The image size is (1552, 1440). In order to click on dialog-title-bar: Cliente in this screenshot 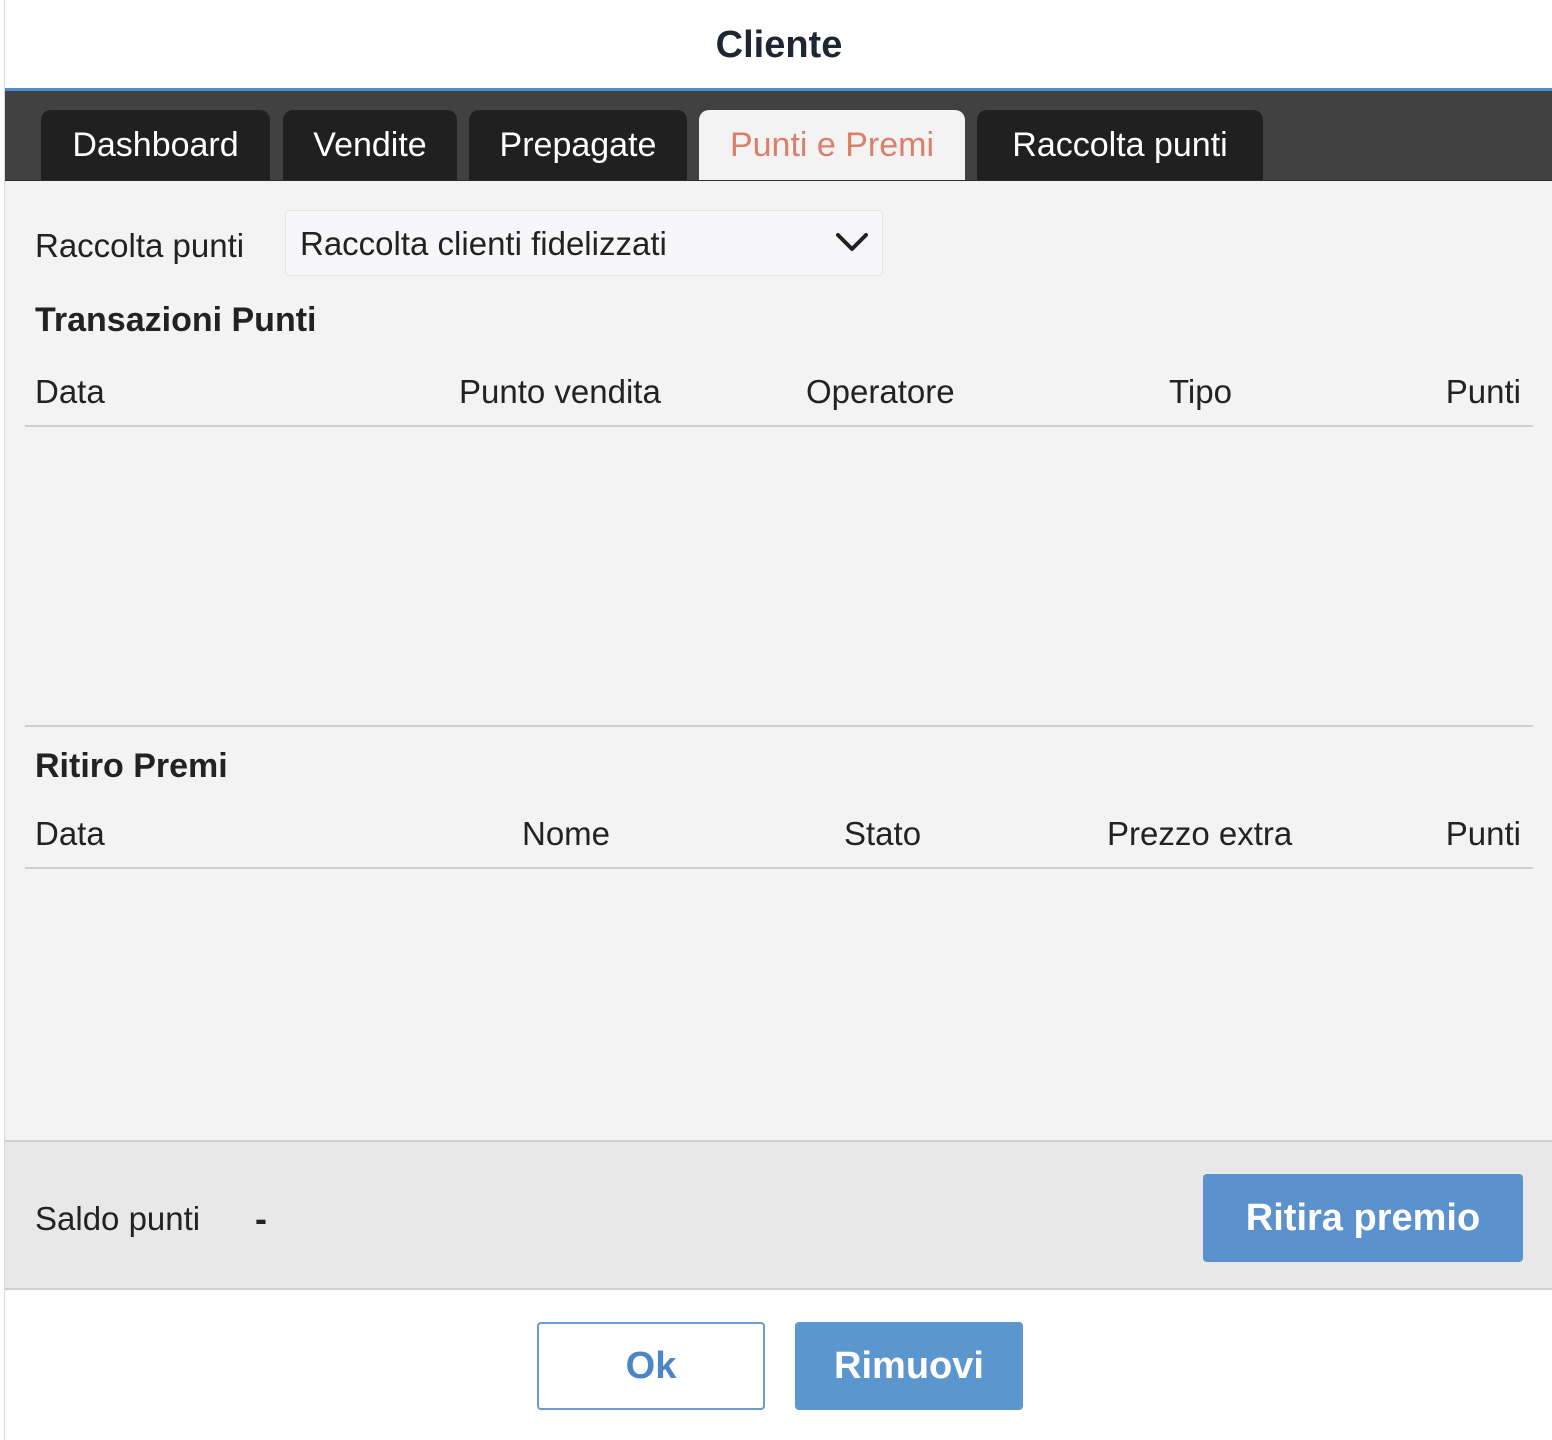, I will do `click(778, 45)`.